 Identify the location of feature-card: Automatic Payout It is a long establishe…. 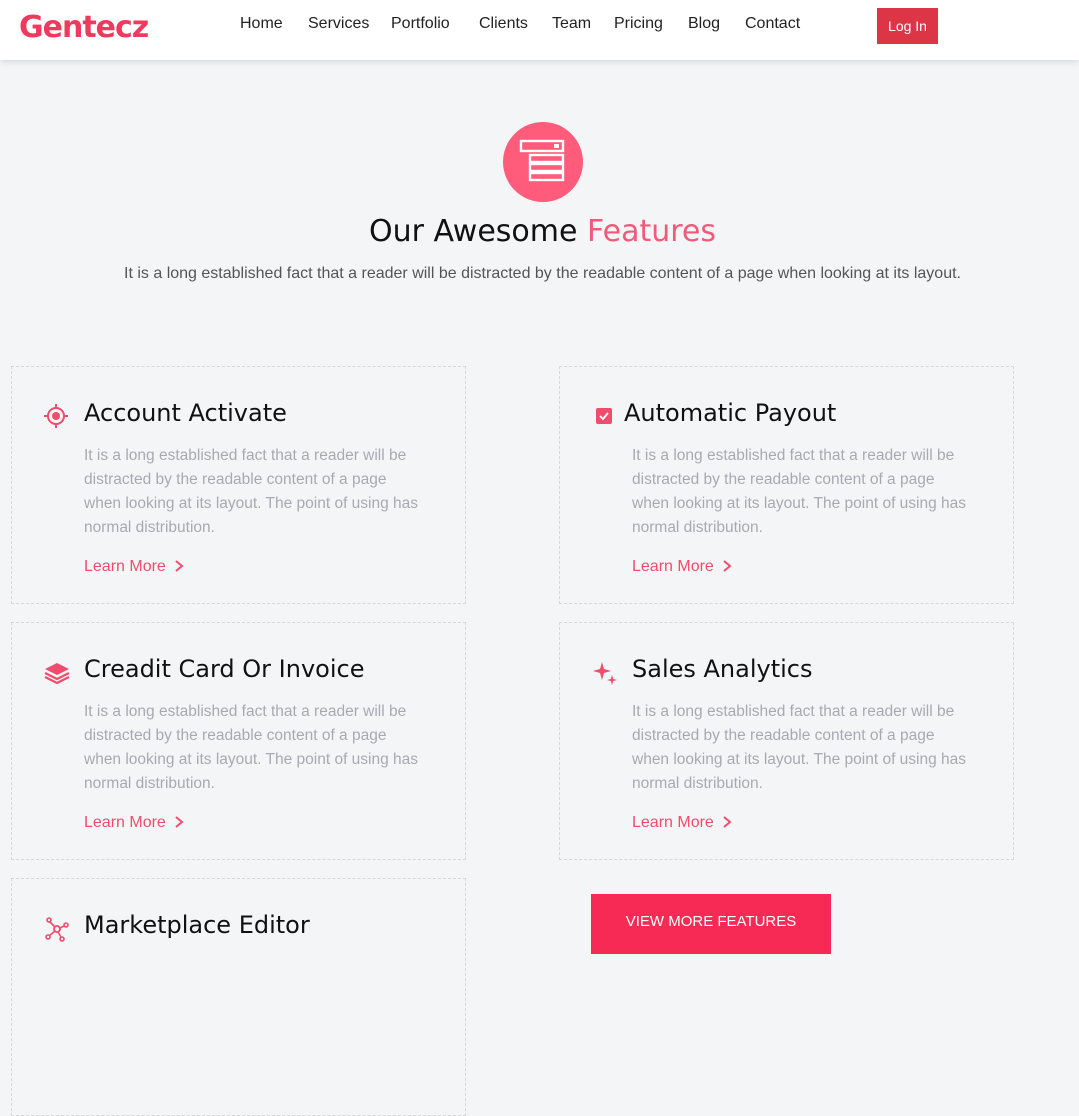
(786, 485).